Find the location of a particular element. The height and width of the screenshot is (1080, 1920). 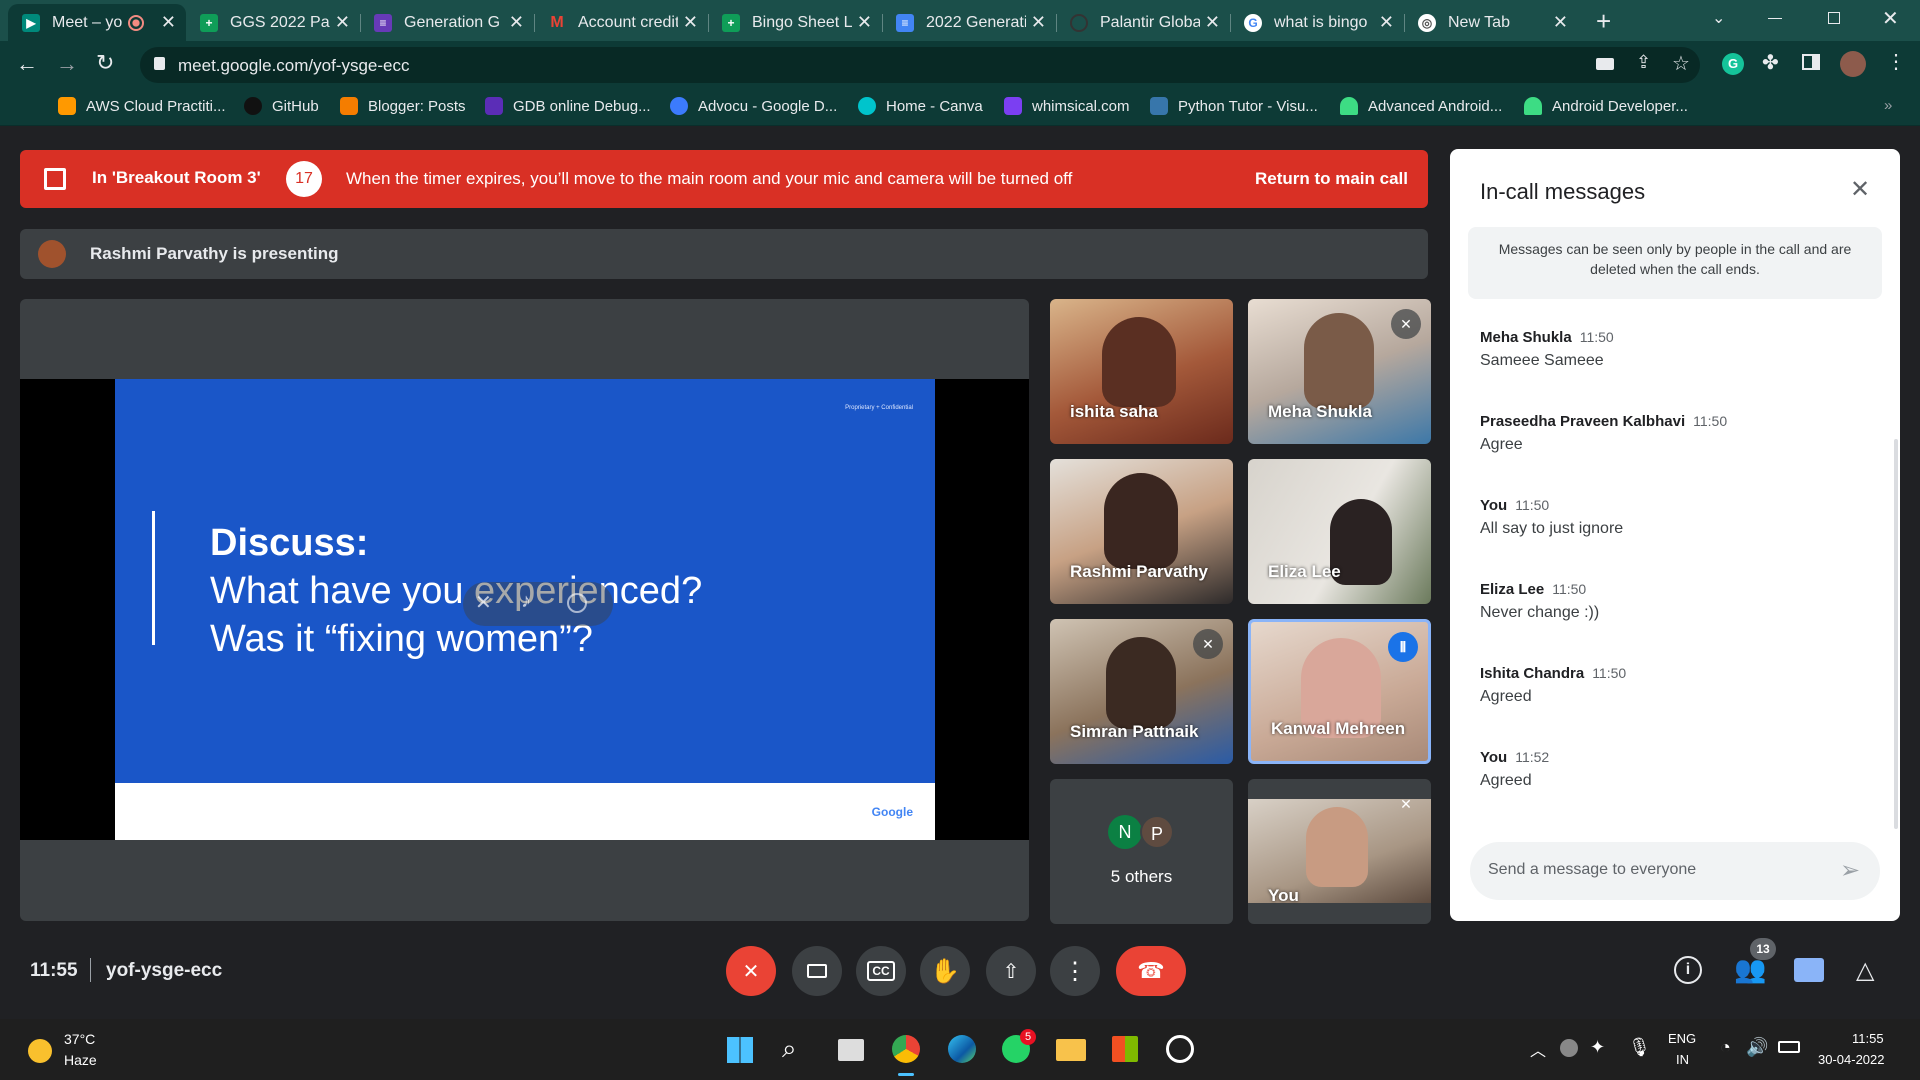

clock-time: 11:55 is located at coordinates (1868, 1038).